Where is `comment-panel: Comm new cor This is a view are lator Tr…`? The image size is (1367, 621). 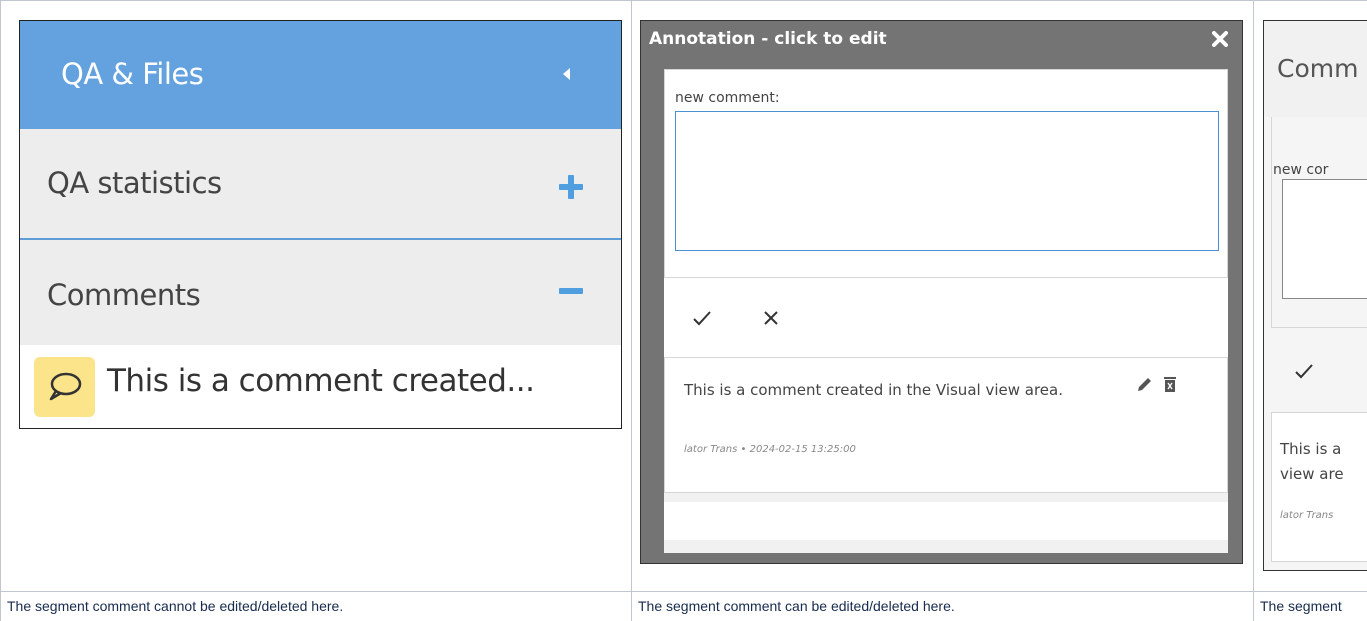 comment-panel: Comm new cor This is a view are lator Tr… is located at coordinates (1315, 295).